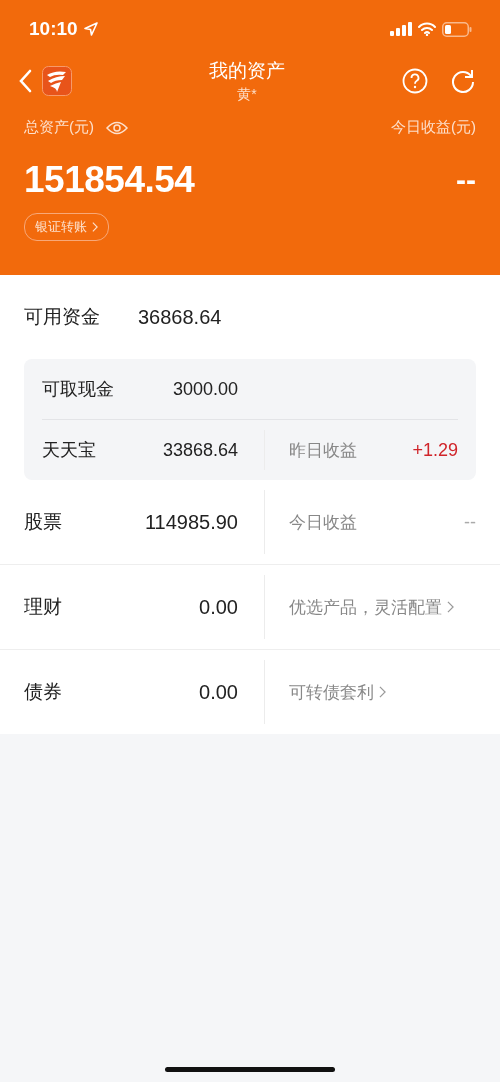 The width and height of the screenshot is (500, 1082). I want to click on refresh-icon, so click(463, 81).